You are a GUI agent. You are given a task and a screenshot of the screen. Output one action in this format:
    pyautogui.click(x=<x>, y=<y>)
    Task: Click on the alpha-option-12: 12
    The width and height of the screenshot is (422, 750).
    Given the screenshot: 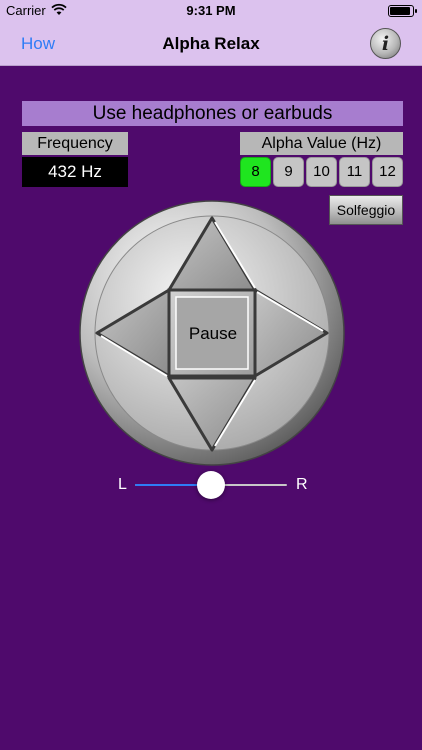 What is the action you would take?
    pyautogui.click(x=387, y=172)
    